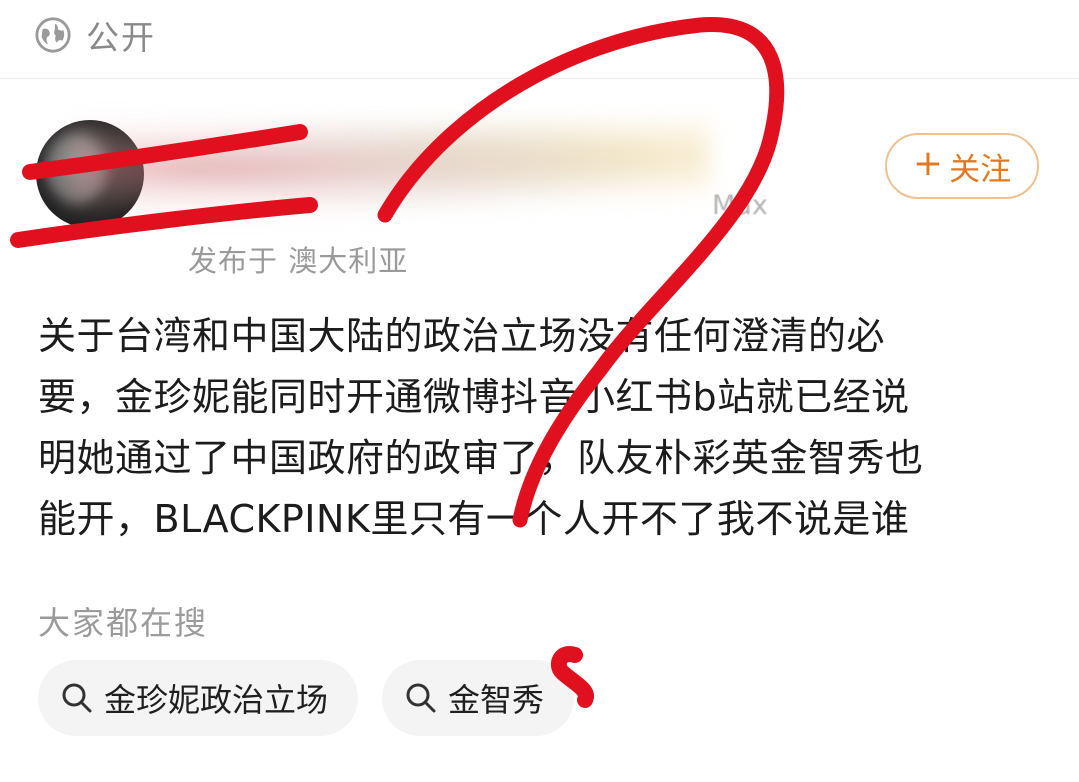 Image resolution: width=1079 pixels, height=782 pixels. Describe the element at coordinates (216, 700) in the screenshot. I see `trending-chip-label: 金珍妮政治立场` at that location.